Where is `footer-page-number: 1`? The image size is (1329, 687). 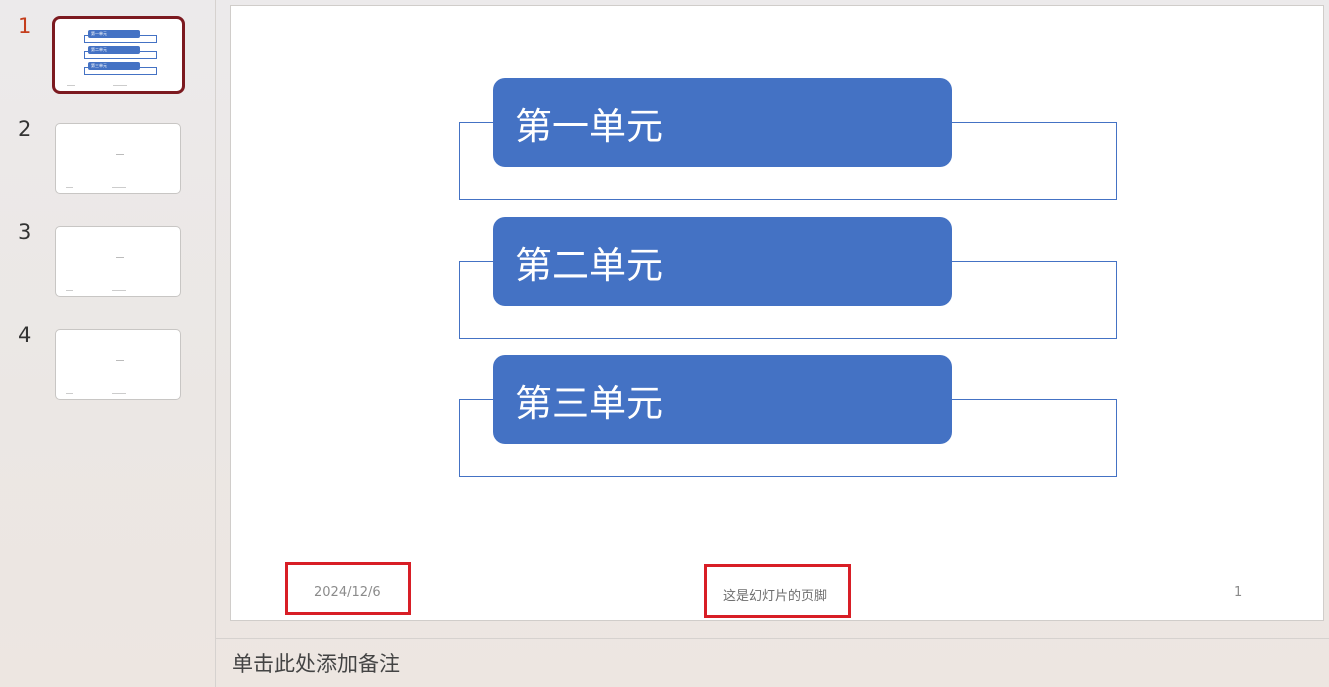 footer-page-number: 1 is located at coordinates (1238, 592).